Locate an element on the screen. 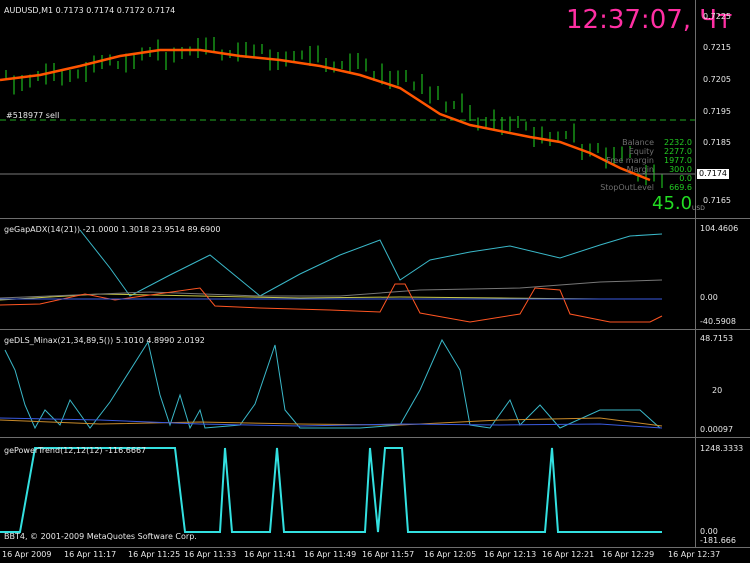  account-label: Balance is located at coordinates (638, 142).